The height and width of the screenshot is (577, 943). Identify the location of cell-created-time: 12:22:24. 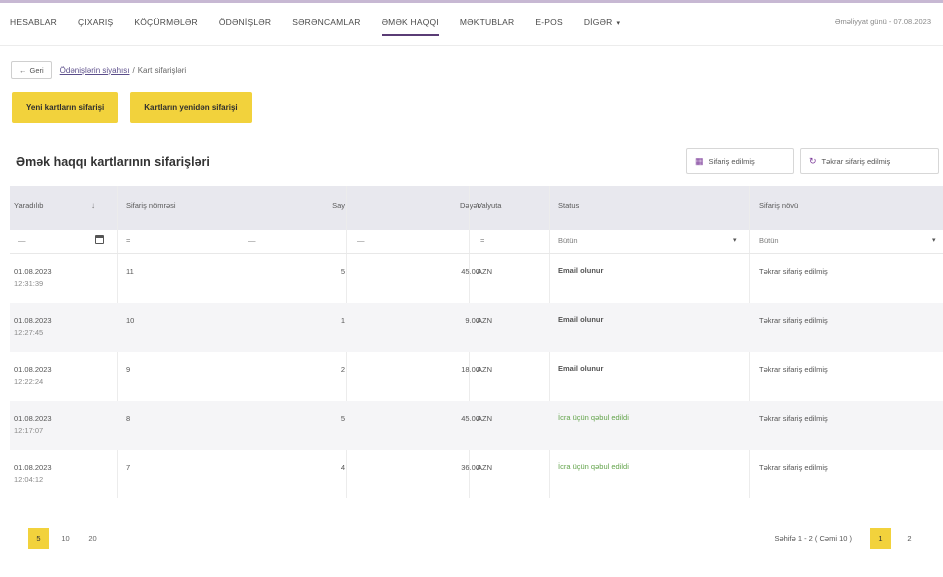
(29, 381).